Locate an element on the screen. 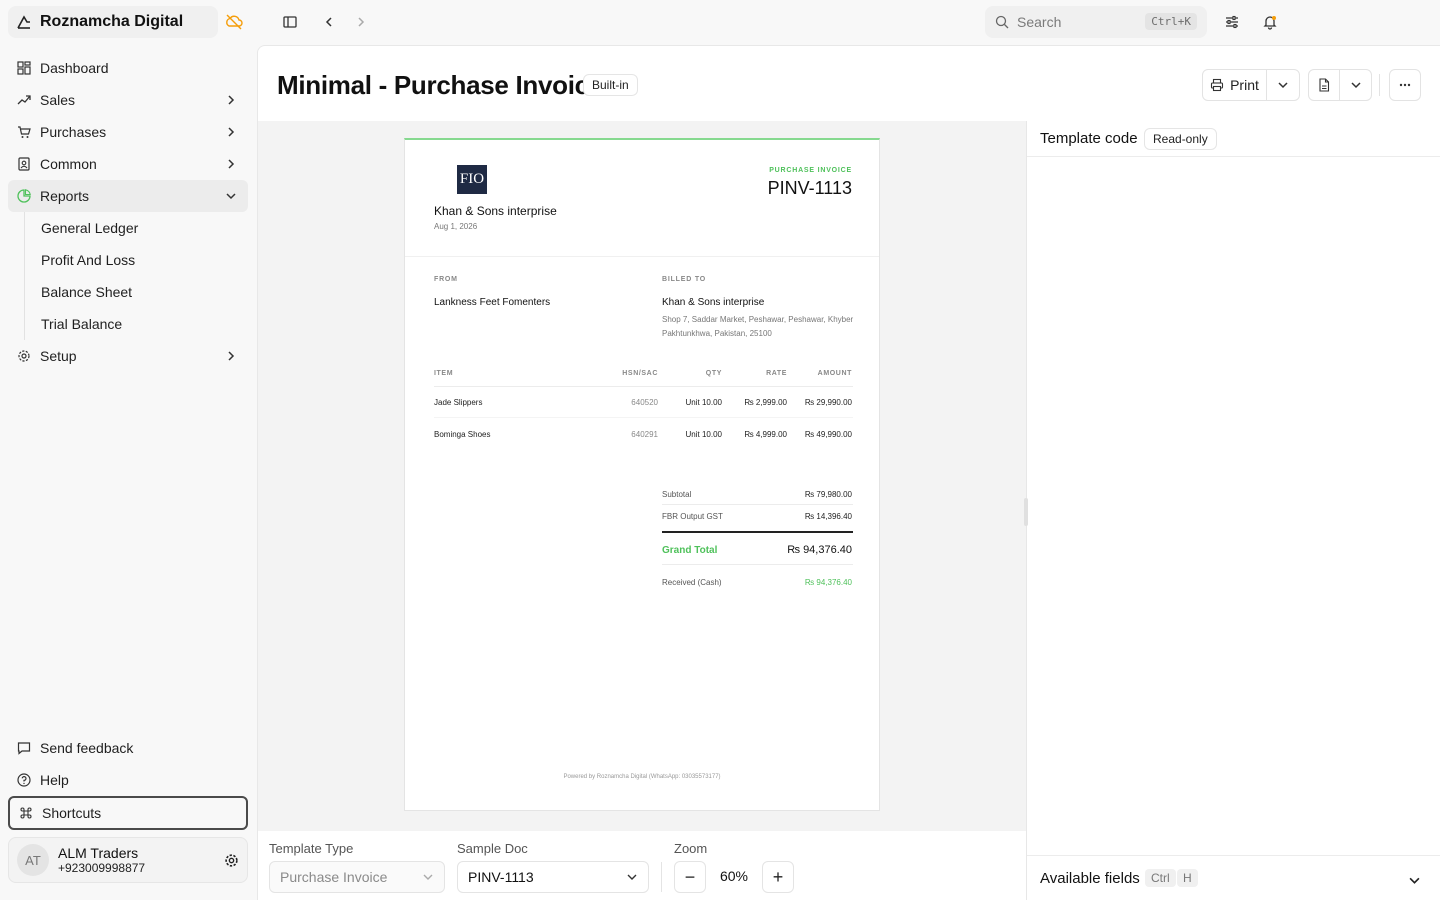 The width and height of the screenshot is (1440, 900). zoom-out-button: − is located at coordinates (690, 877).